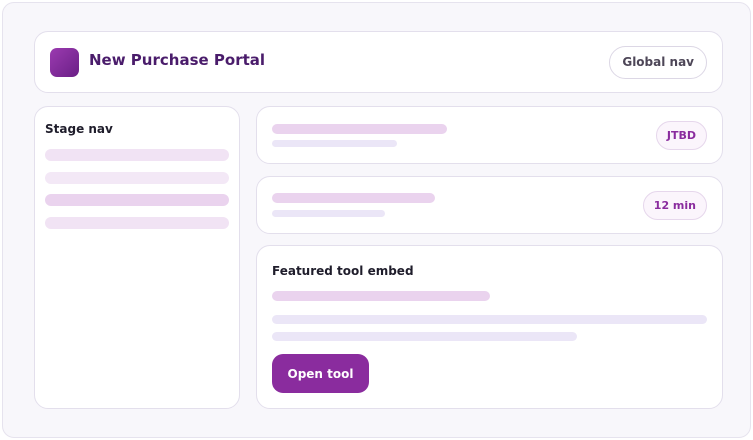 Image resolution: width=753 pixels, height=440 pixels. What do you see at coordinates (489, 135) in the screenshot?
I see `content-row-1: JTBD` at bounding box center [489, 135].